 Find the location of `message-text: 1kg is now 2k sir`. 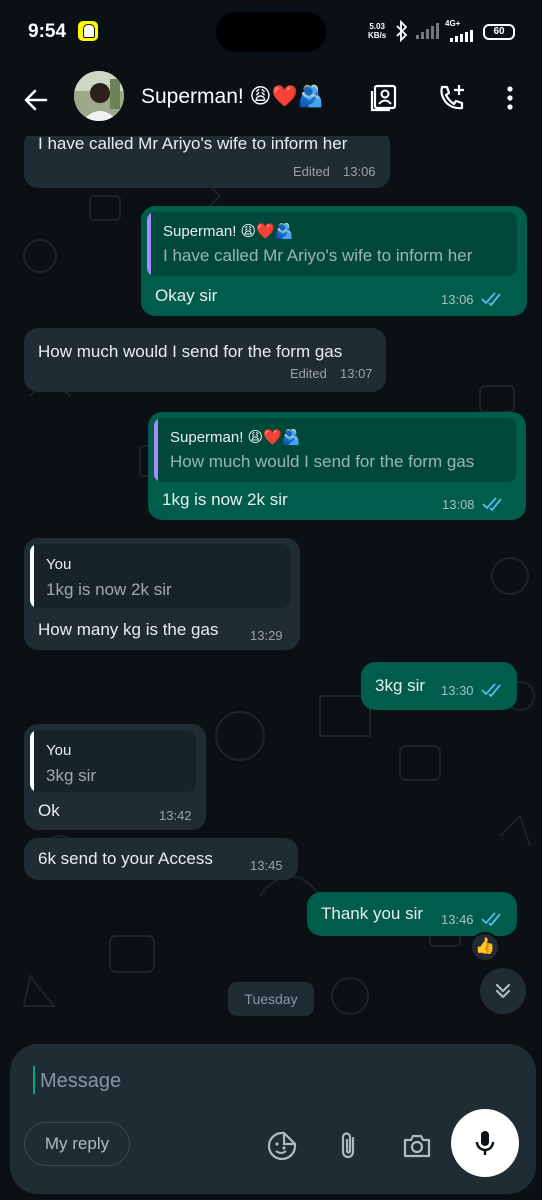

message-text: 1kg is now 2k sir is located at coordinates (225, 499).